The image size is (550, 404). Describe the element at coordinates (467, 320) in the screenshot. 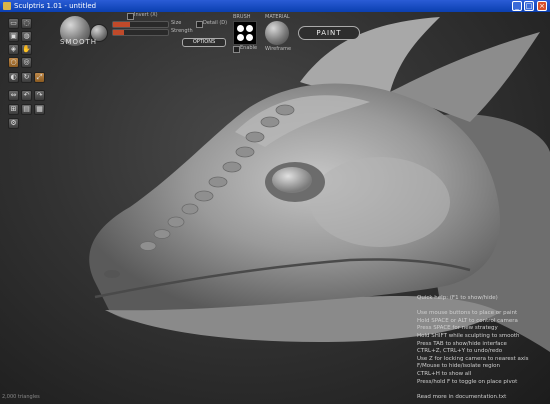

I see `help-line: Hold SPACE or ALT to control camera` at that location.